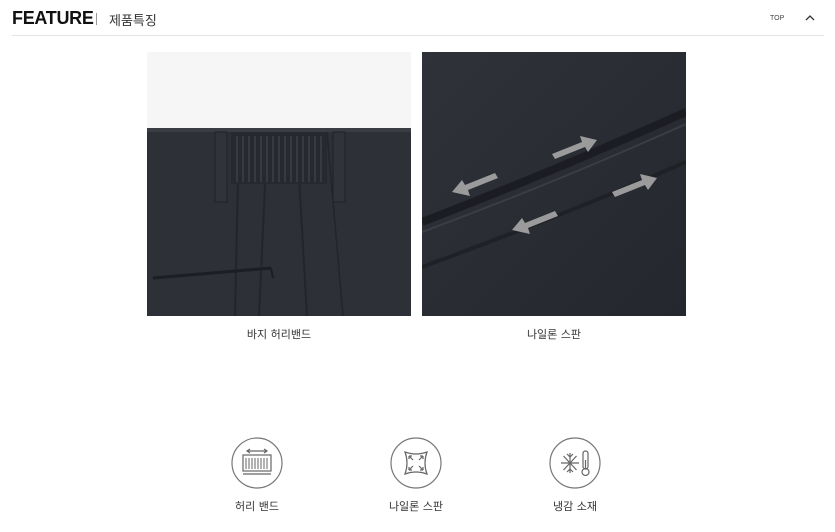  What do you see at coordinates (575, 506) in the screenshot?
I see `feature-cooling-label: 냉감 소재` at bounding box center [575, 506].